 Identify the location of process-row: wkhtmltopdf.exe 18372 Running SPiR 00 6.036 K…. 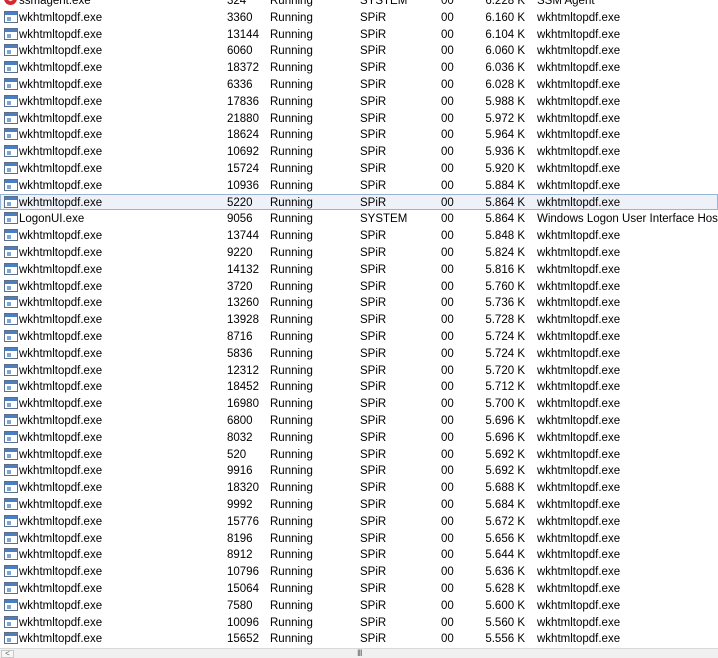
(359, 67).